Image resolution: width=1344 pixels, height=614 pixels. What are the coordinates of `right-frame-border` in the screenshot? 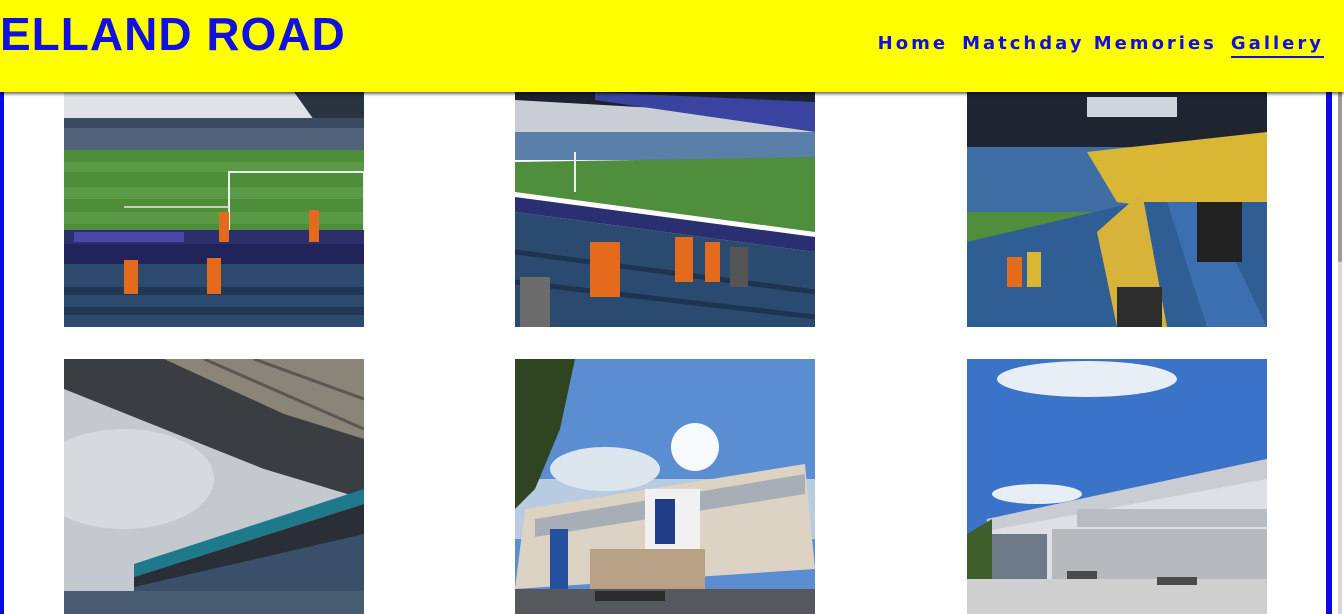 It's located at (1329, 307).